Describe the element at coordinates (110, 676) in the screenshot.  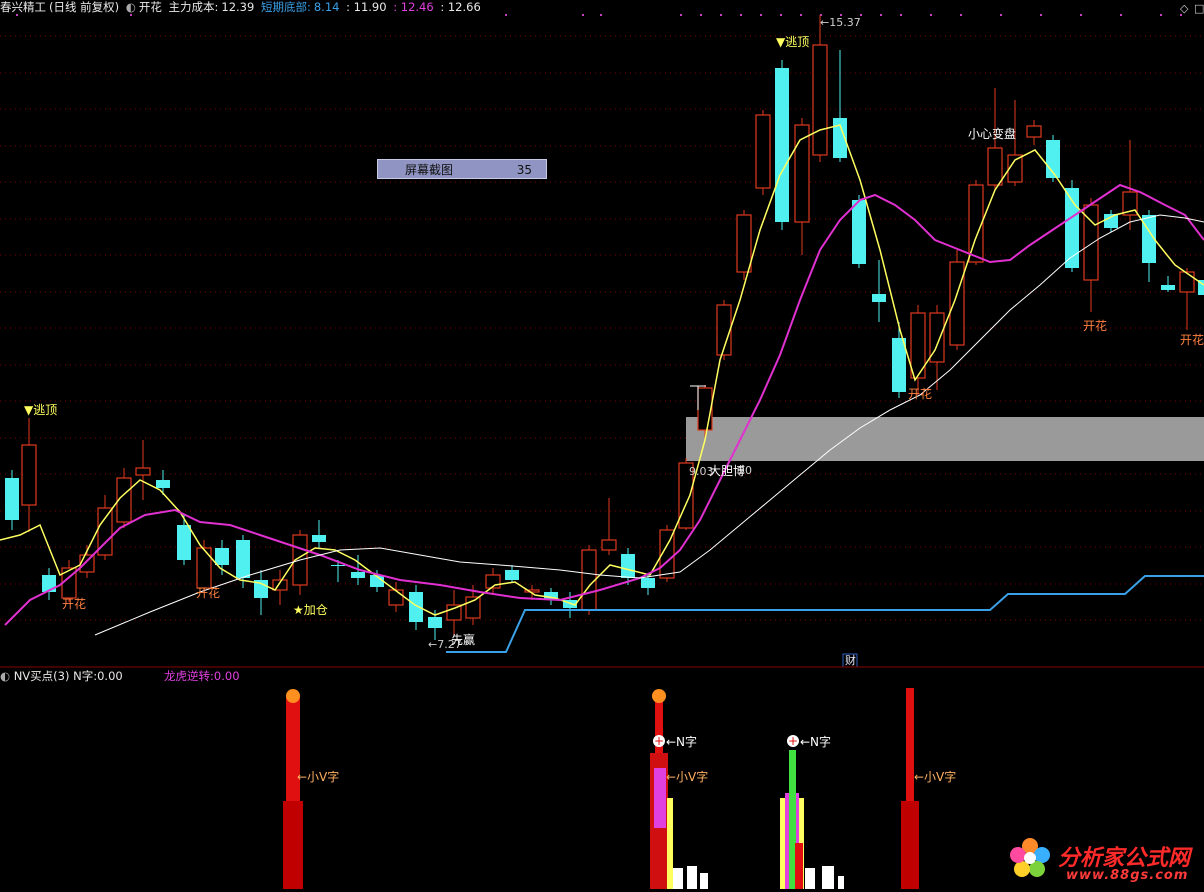
I see `n-value: 0.00` at that location.